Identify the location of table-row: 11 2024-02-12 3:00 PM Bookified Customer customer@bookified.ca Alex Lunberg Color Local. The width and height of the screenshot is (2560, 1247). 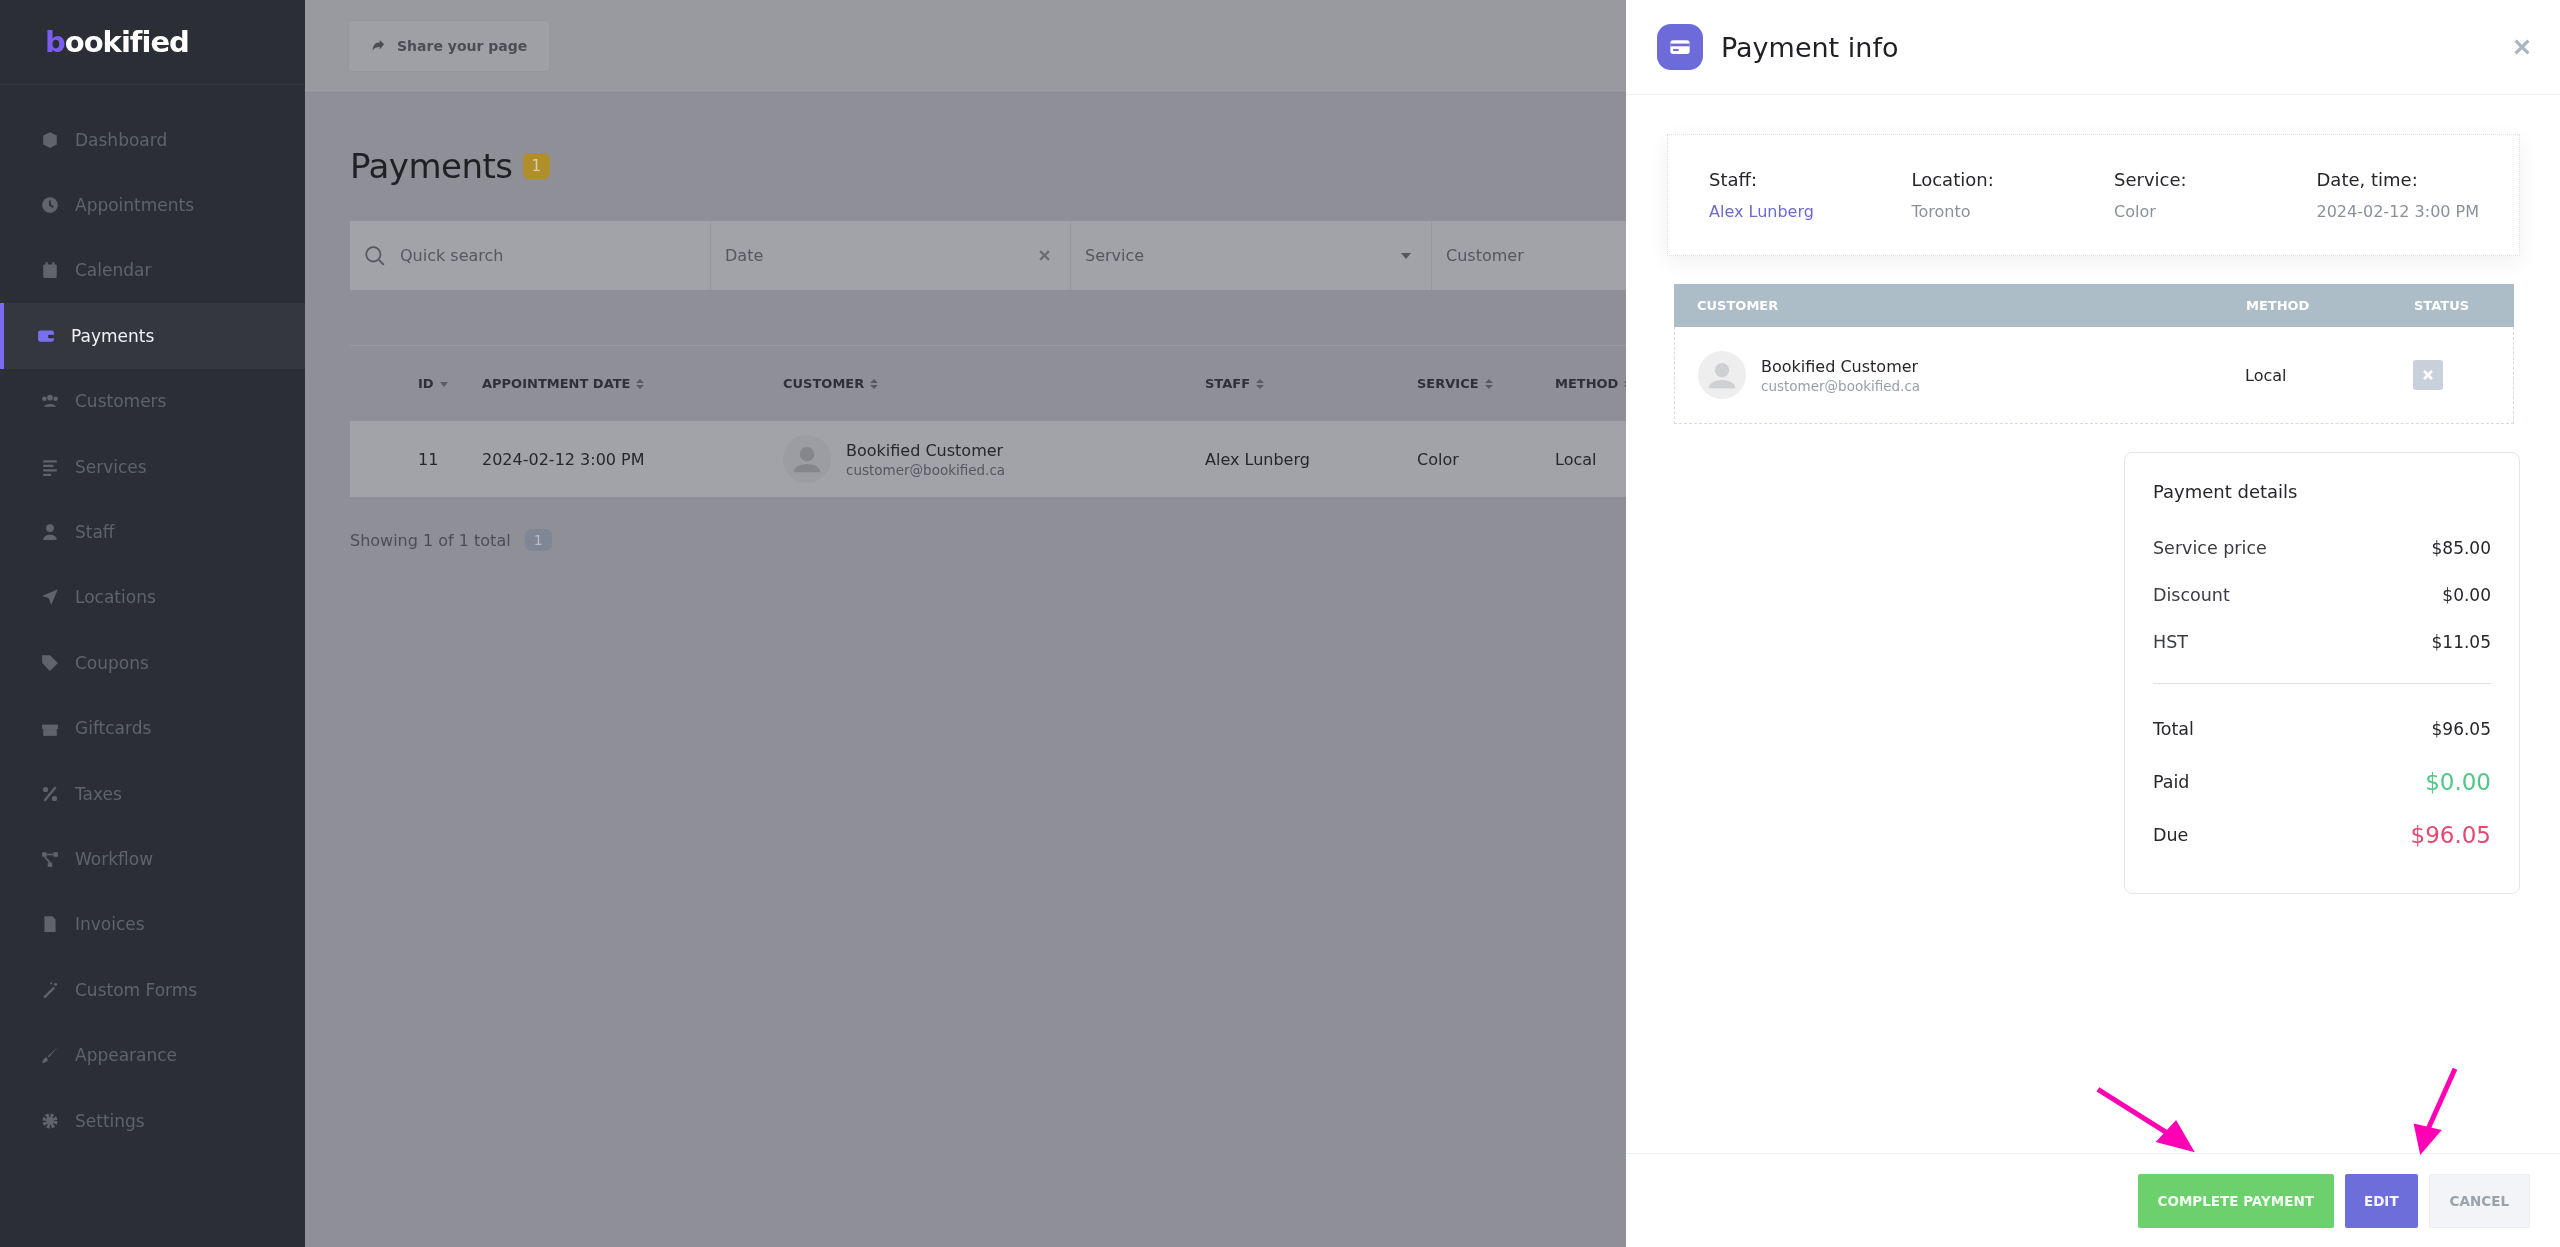
(988, 459).